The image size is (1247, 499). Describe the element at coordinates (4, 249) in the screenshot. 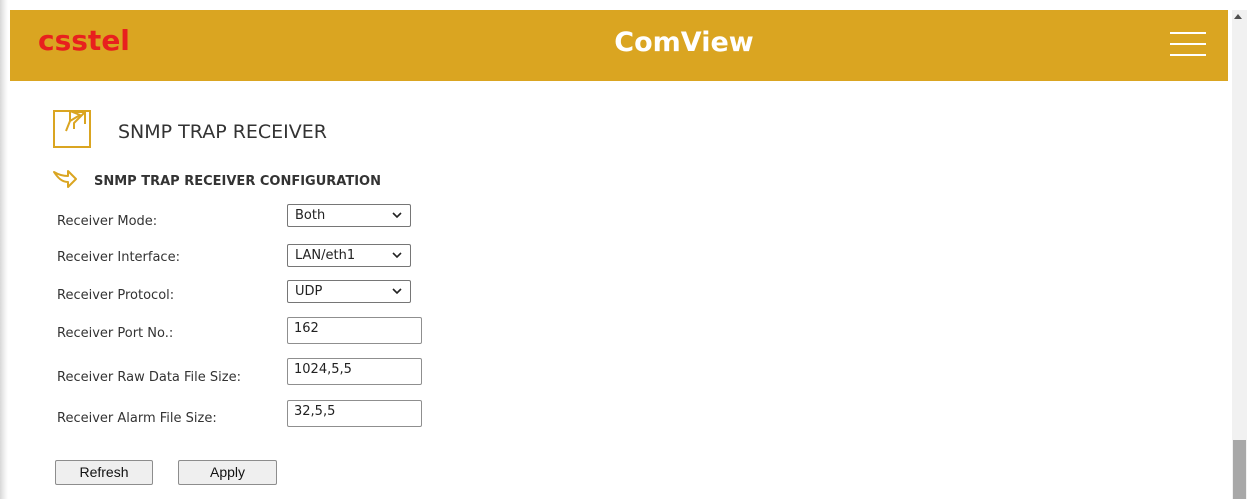

I see `window-edge-shadow` at that location.